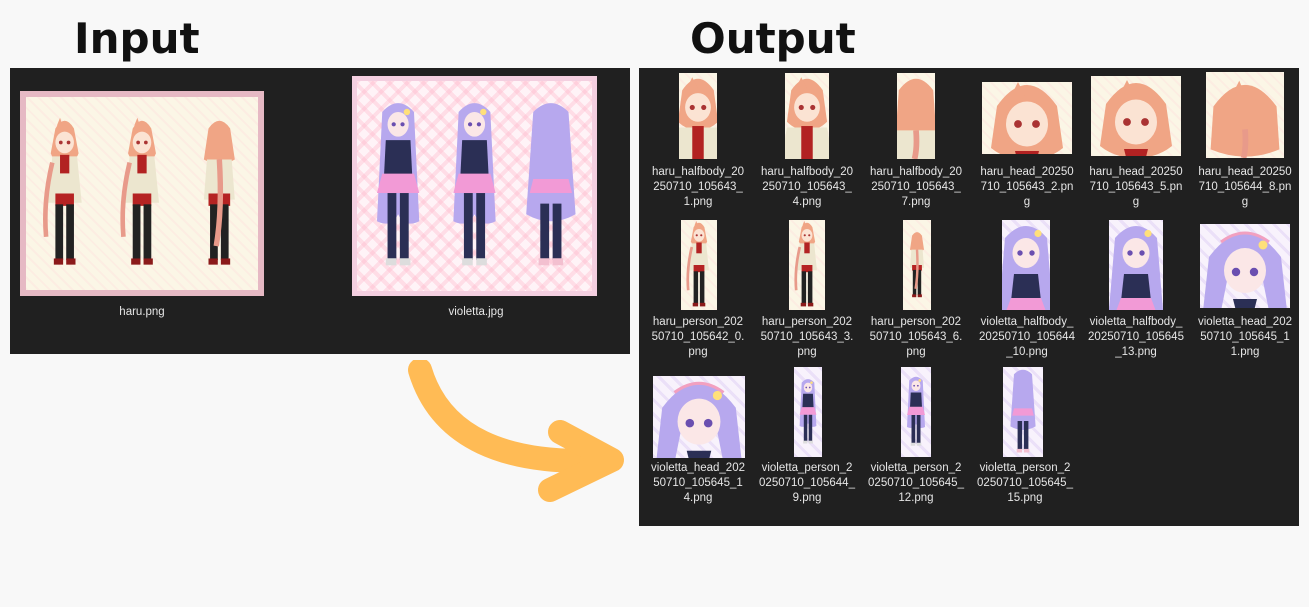  I want to click on violetta-character-sheet-image, so click(474, 186).